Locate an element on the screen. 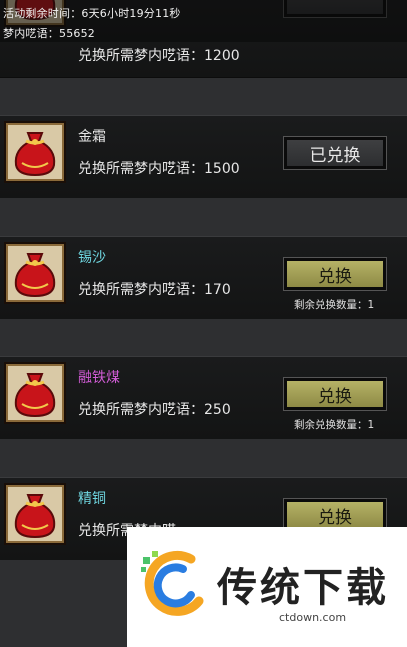 The image size is (407, 647). event-time-remaining: 活动剩余时间：6天6小时19分11秒 is located at coordinates (92, 13).